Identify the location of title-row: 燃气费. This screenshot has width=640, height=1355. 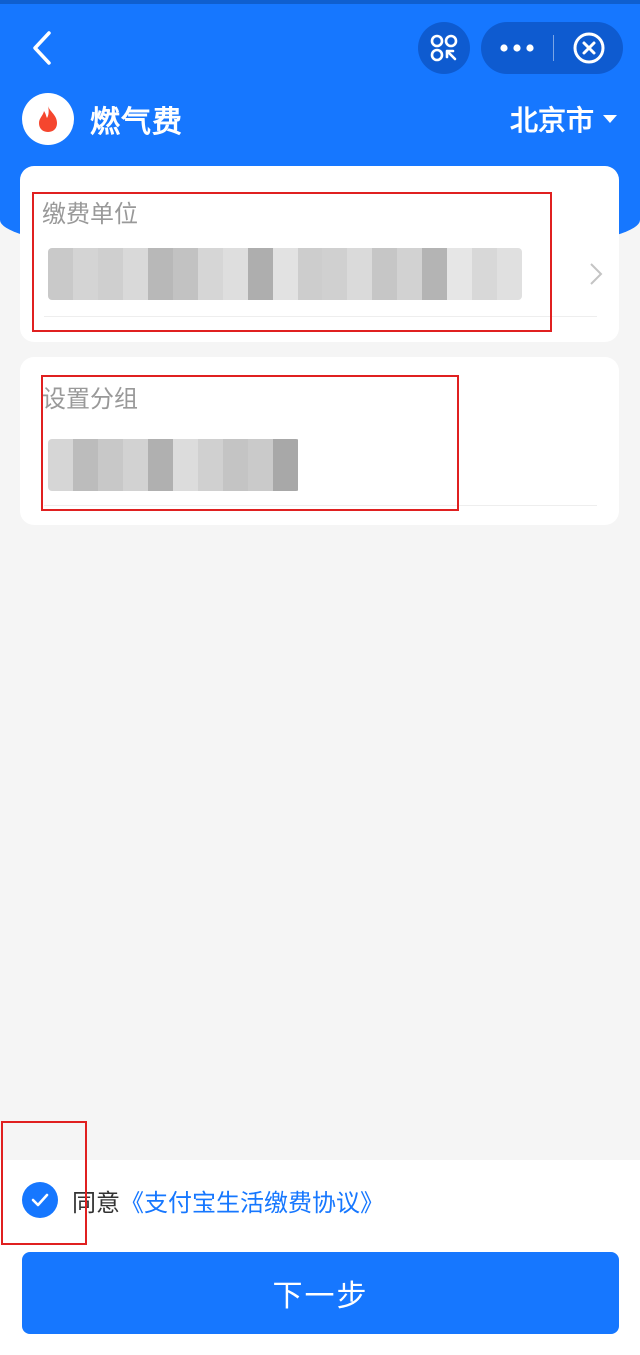
(102, 119).